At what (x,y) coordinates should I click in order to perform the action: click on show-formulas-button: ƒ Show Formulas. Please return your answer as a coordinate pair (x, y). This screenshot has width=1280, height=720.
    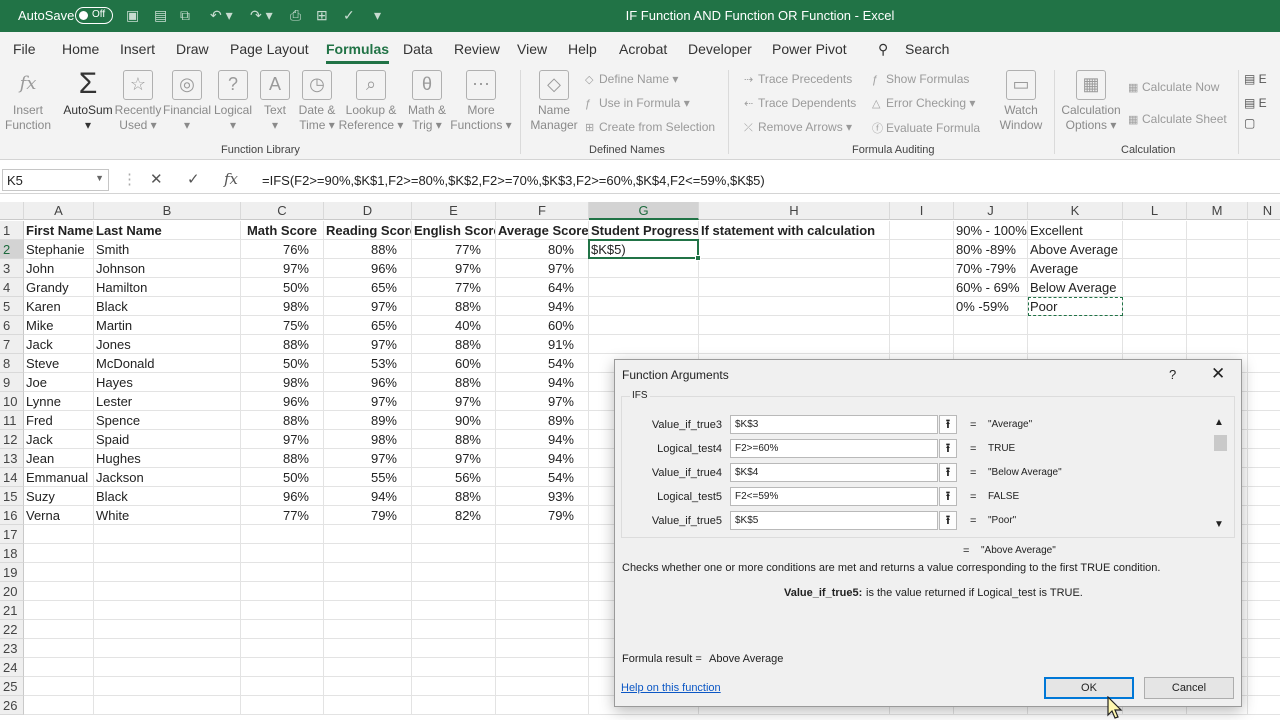
    Looking at the image, I should click on (920, 79).